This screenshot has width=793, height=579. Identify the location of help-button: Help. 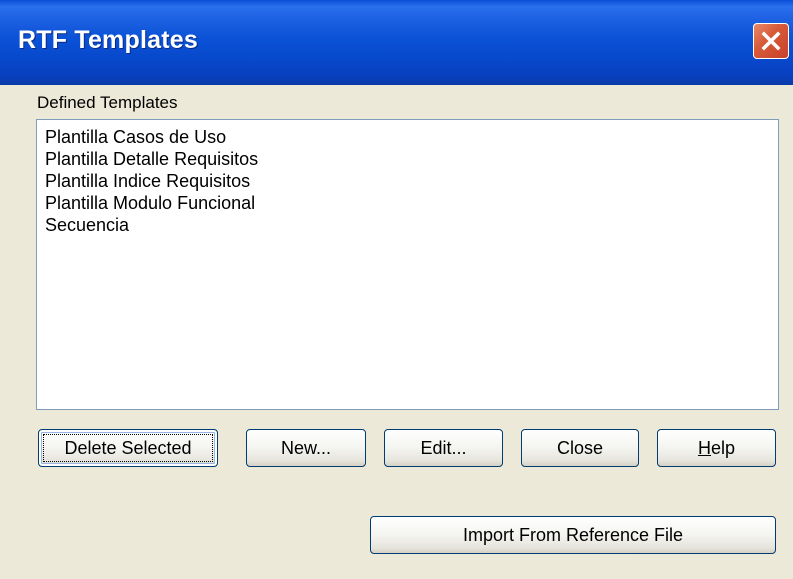
(716, 448).